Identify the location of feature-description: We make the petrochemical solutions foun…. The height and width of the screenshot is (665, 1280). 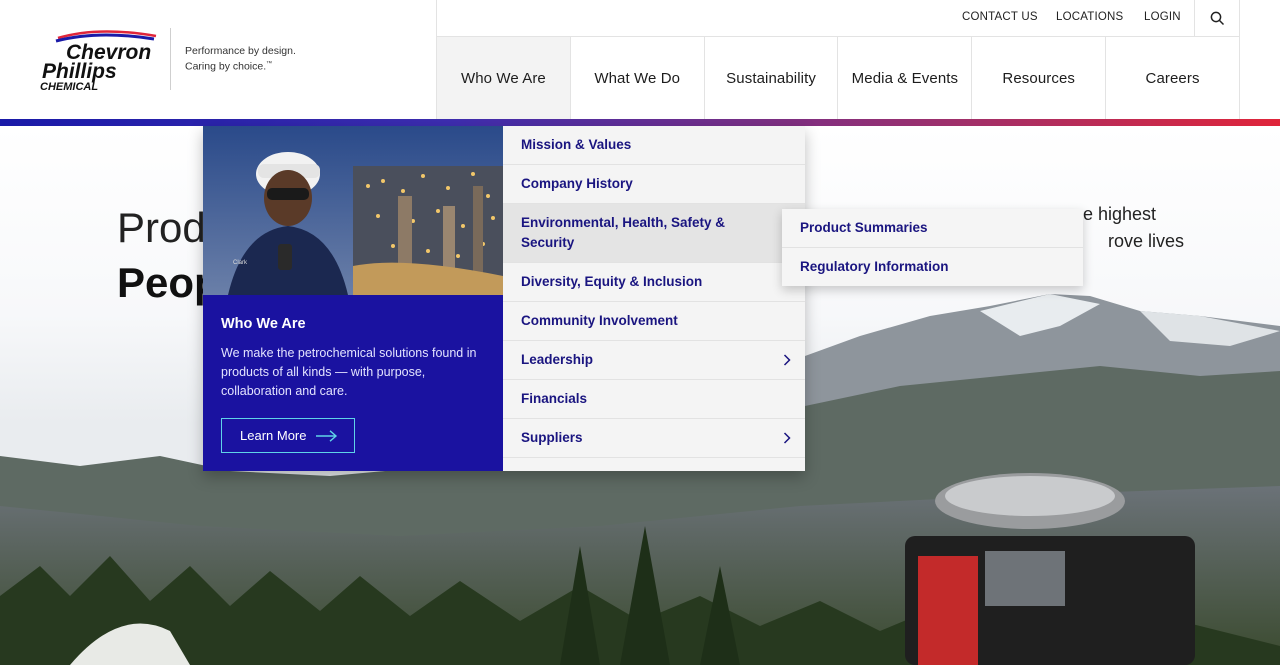
(349, 372).